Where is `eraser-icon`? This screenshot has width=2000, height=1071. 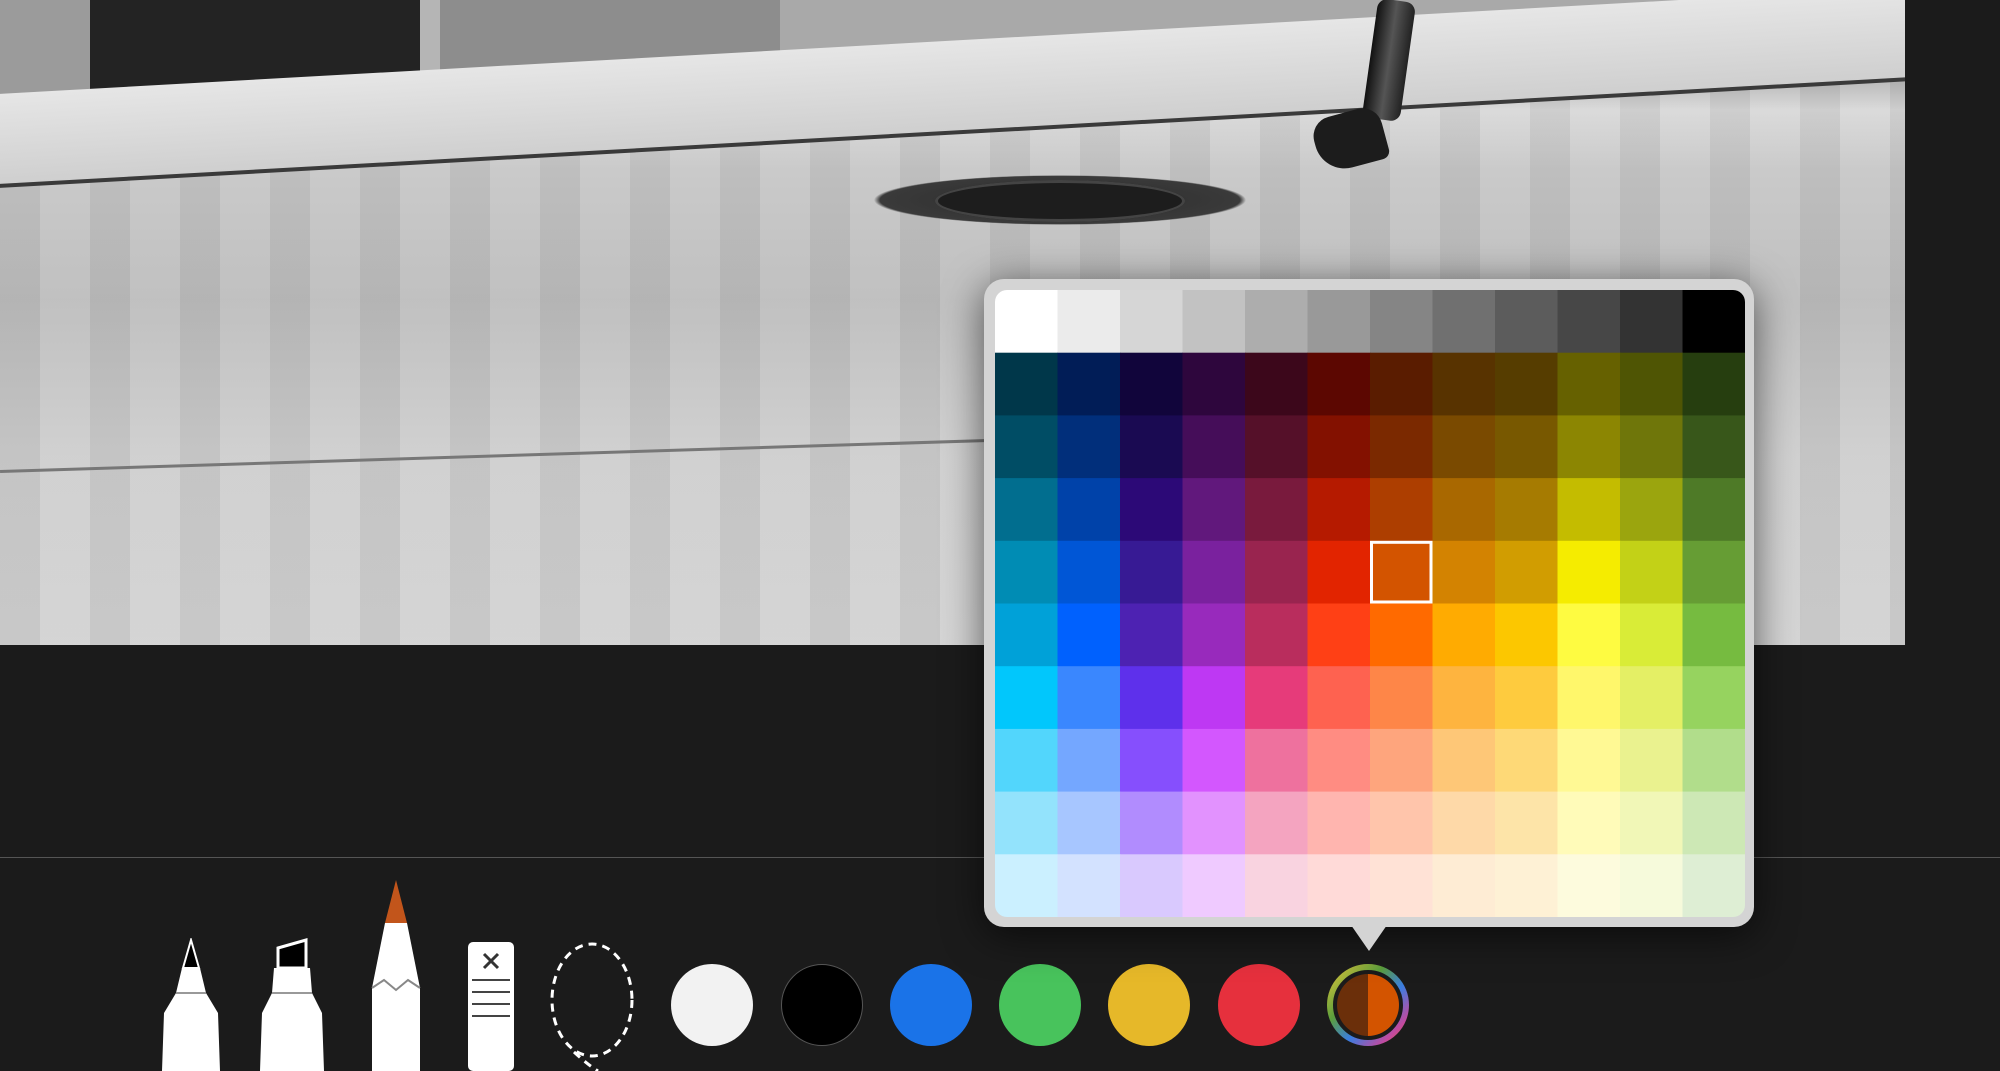
eraser-icon is located at coordinates (491, 1005).